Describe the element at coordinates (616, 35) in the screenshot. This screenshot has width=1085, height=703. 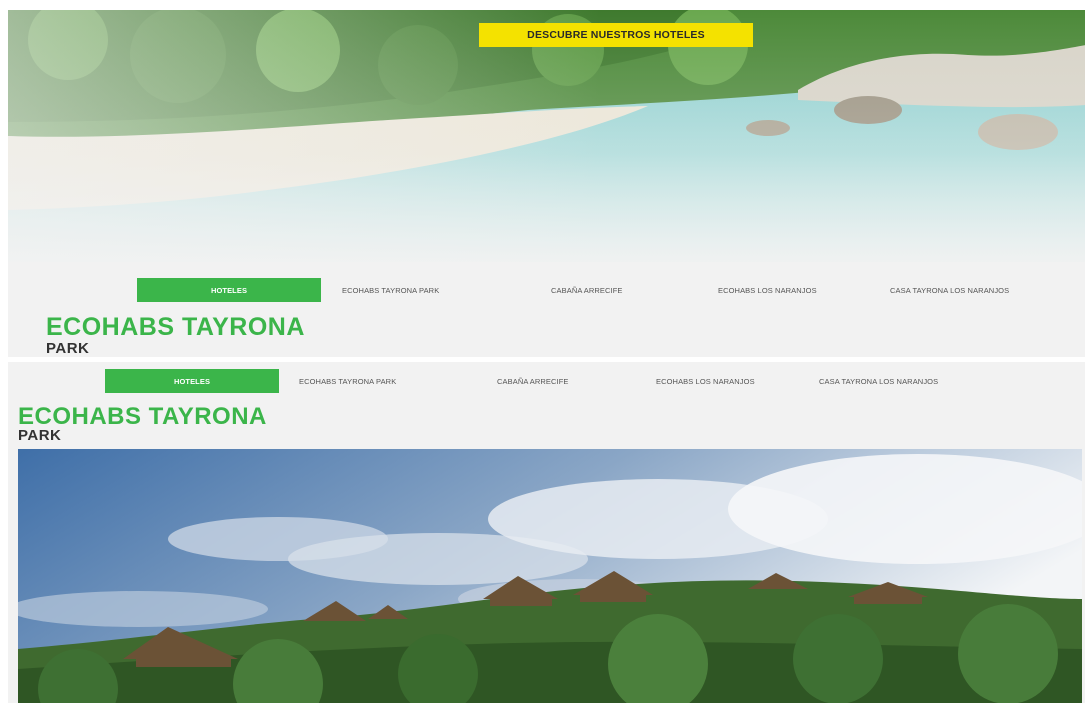
I see `discover-hotels-badge: DESCUBRE NUESTROS HOTELES` at that location.